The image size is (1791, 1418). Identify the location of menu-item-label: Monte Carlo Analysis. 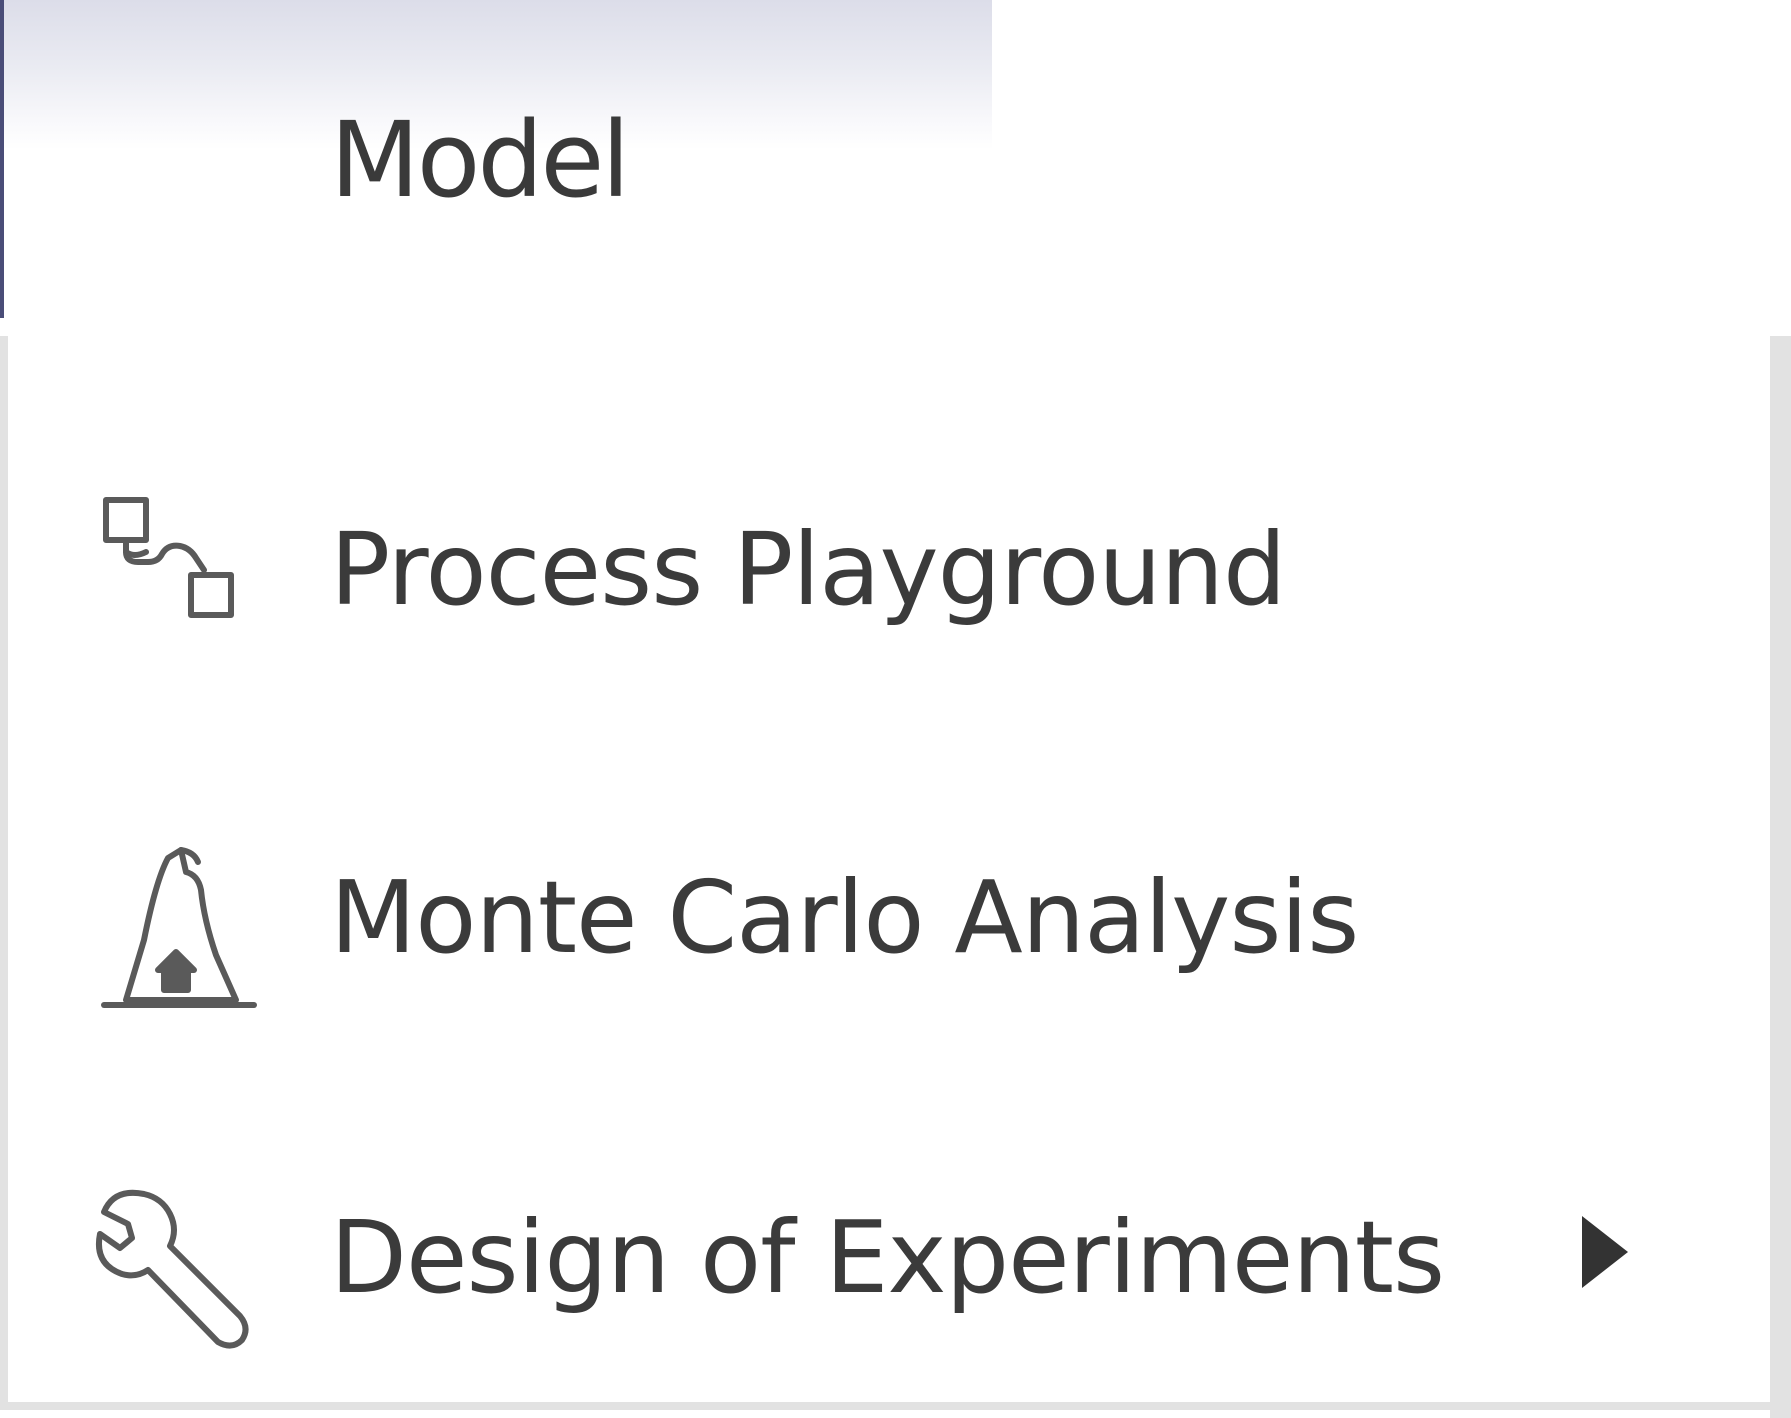
(844, 917).